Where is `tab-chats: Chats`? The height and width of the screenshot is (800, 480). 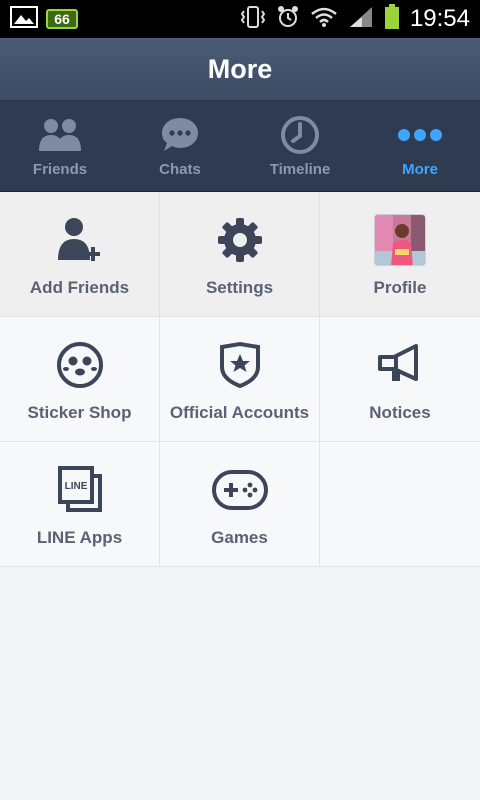
tab-chats: Chats is located at coordinates (180, 146).